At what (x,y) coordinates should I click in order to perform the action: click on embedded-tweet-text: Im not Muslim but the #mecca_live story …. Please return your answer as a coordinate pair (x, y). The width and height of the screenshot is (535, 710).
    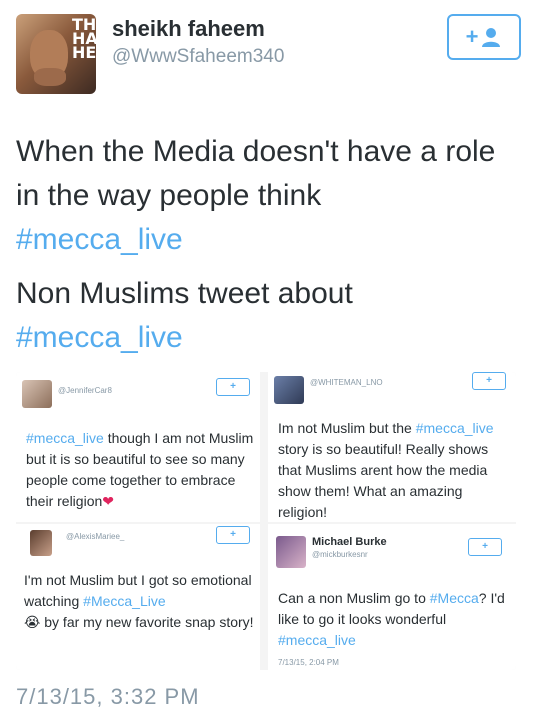
    Looking at the image, I should click on (394, 470).